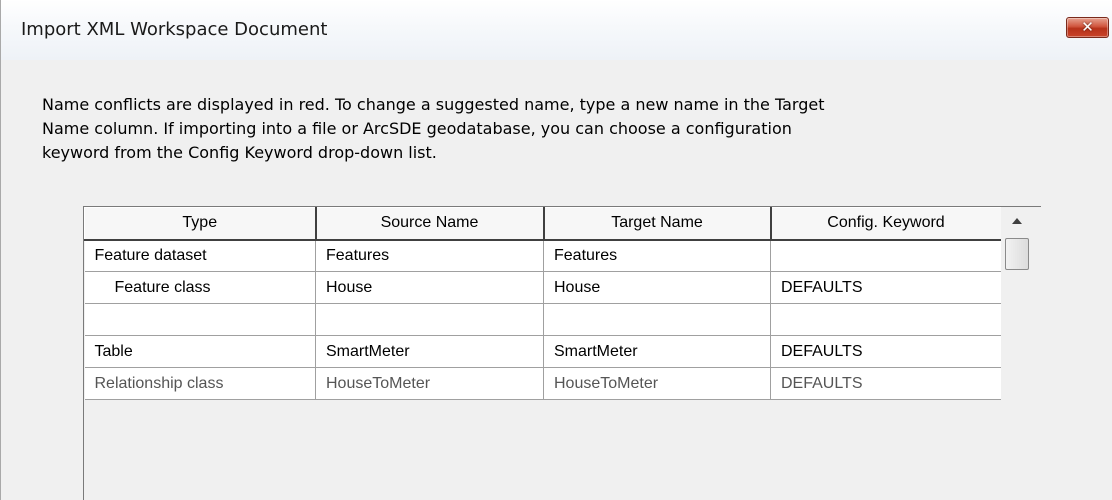 This screenshot has height=500, width=1112. I want to click on column-header-source-name: Source Name, so click(430, 224).